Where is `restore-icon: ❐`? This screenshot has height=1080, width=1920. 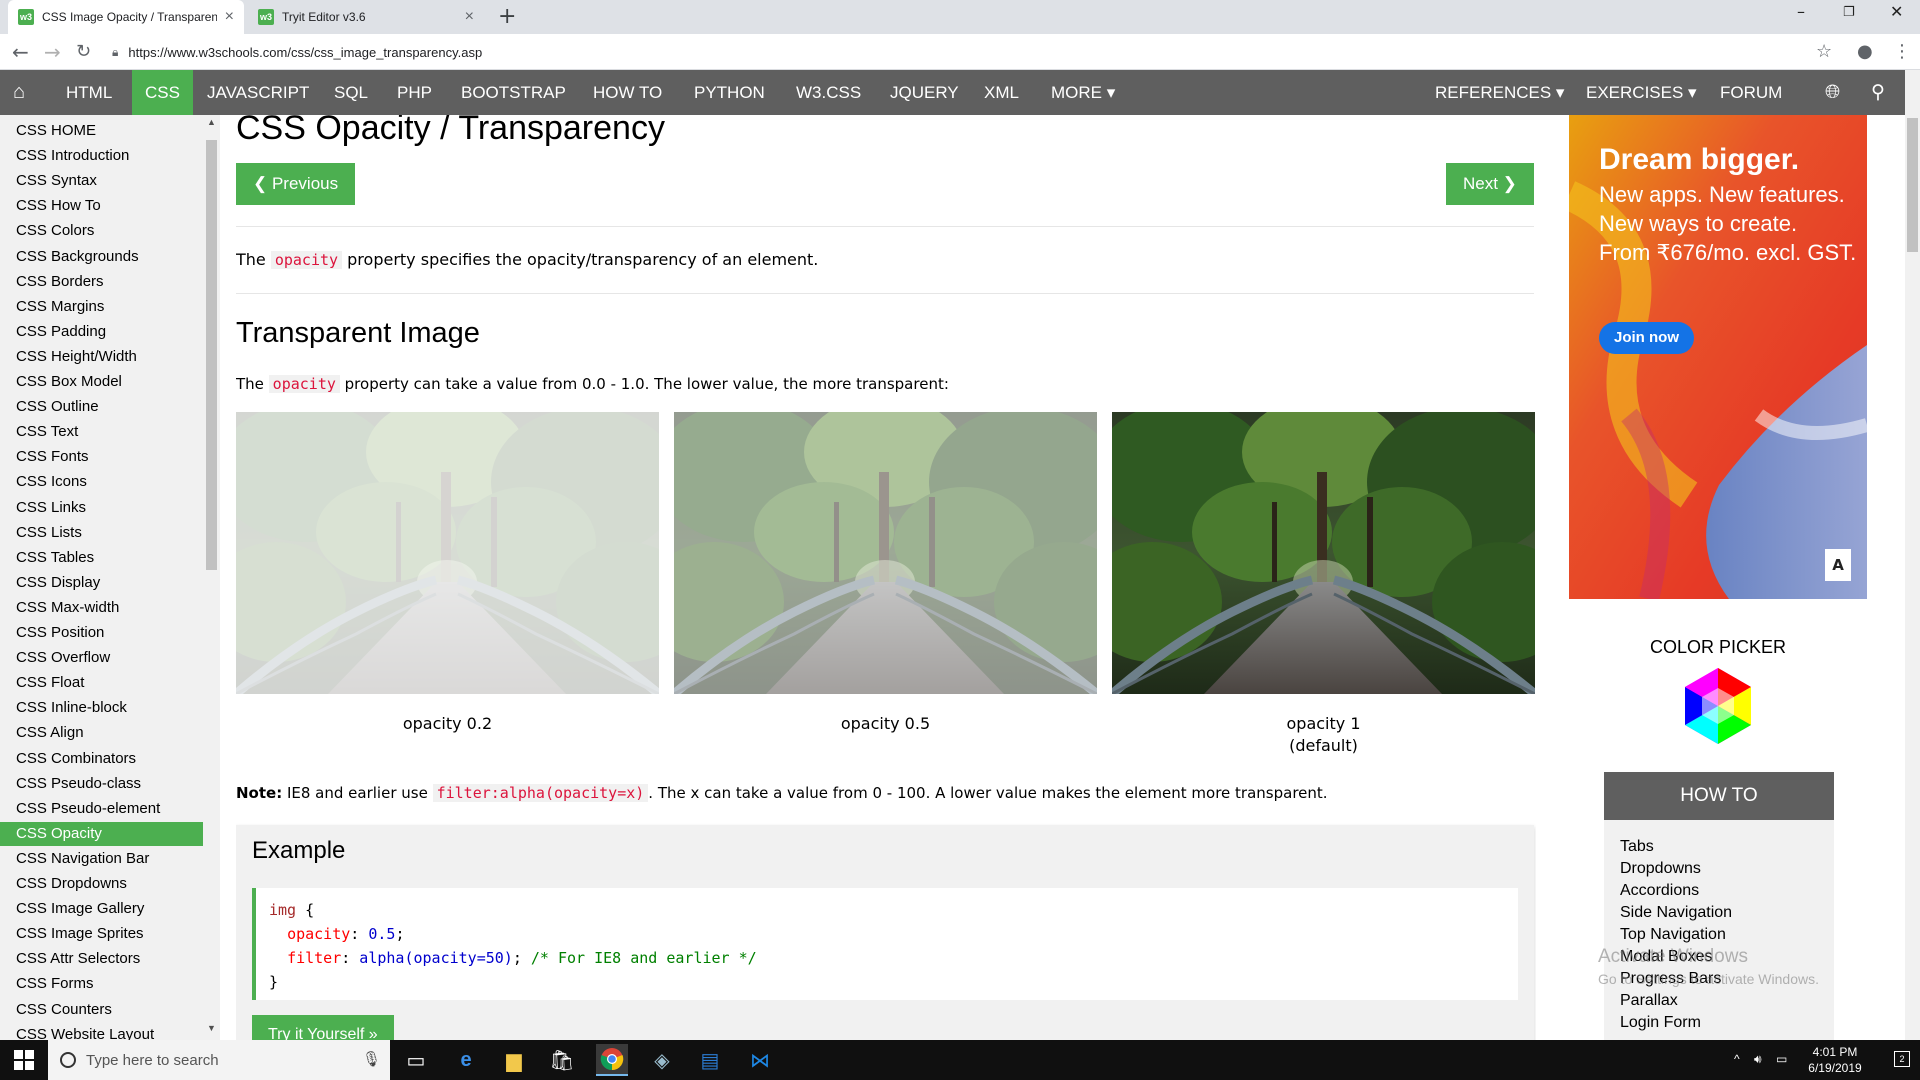
restore-icon: ❐ is located at coordinates (1849, 12).